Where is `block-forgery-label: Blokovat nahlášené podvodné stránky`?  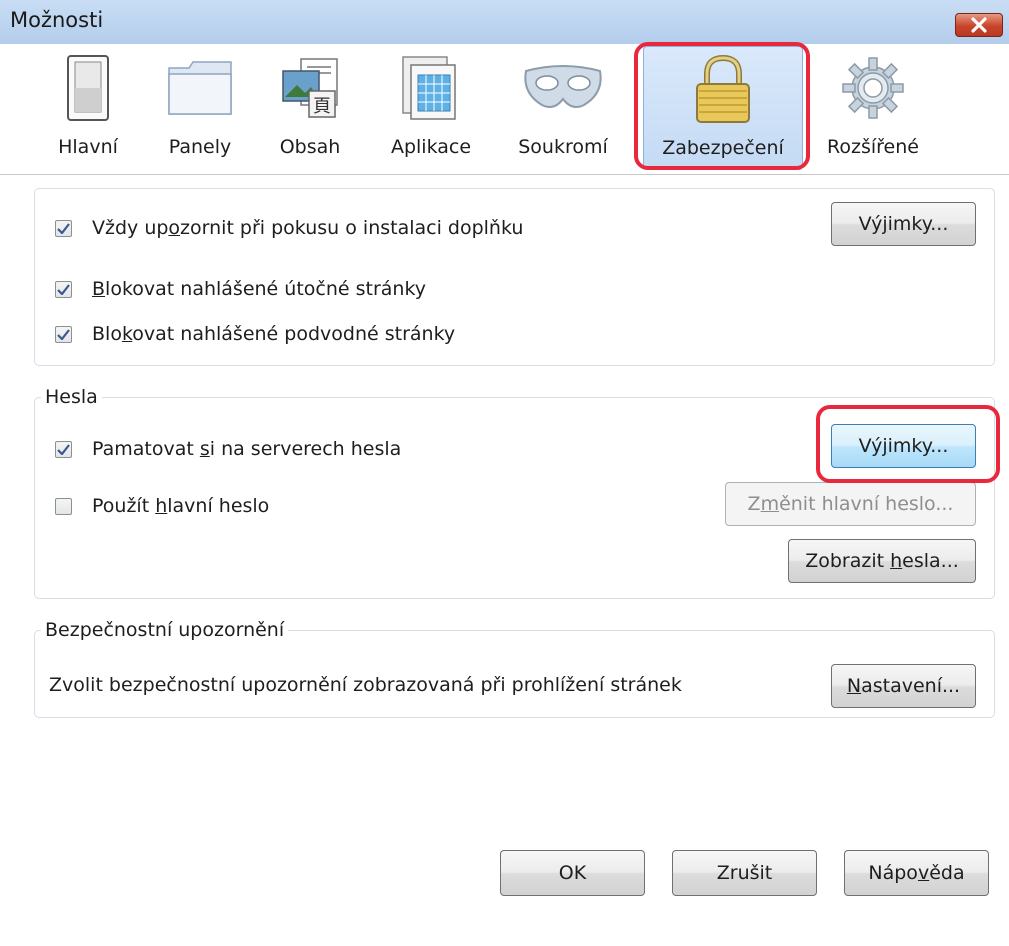 block-forgery-label: Blokovat nahlášené podvodné stránky is located at coordinates (274, 334).